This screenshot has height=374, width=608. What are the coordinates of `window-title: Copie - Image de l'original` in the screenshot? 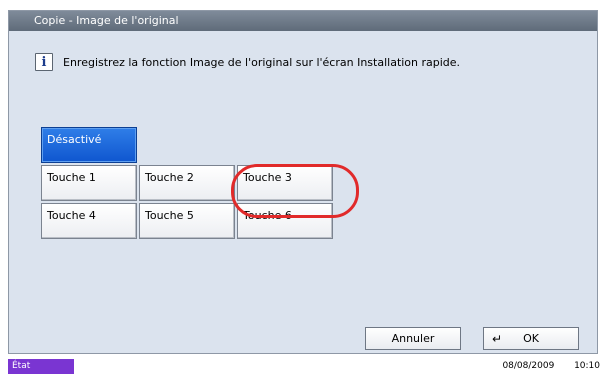 It's located at (303, 21).